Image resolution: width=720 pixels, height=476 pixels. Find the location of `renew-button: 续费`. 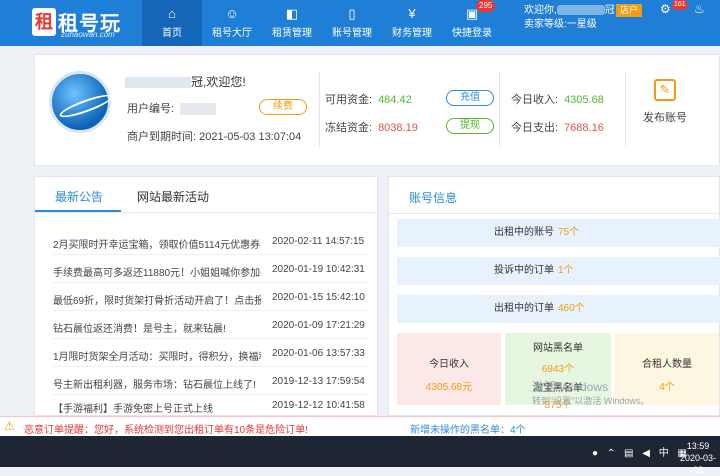

renew-button: 续费 is located at coordinates (283, 107).